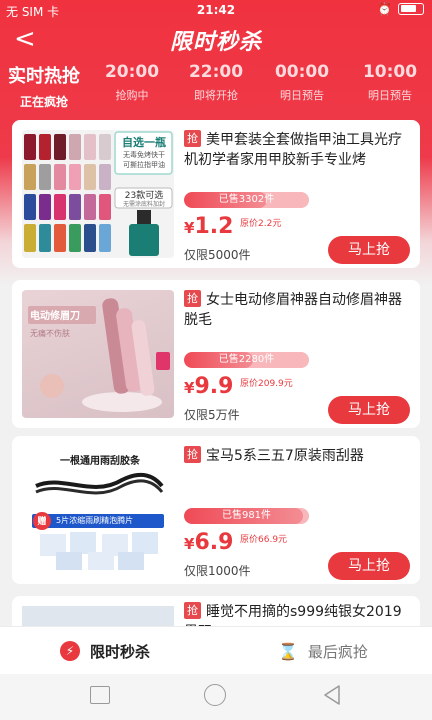 This screenshot has width=432, height=720. I want to click on stock-limit: 仅限5万件, so click(212, 415).